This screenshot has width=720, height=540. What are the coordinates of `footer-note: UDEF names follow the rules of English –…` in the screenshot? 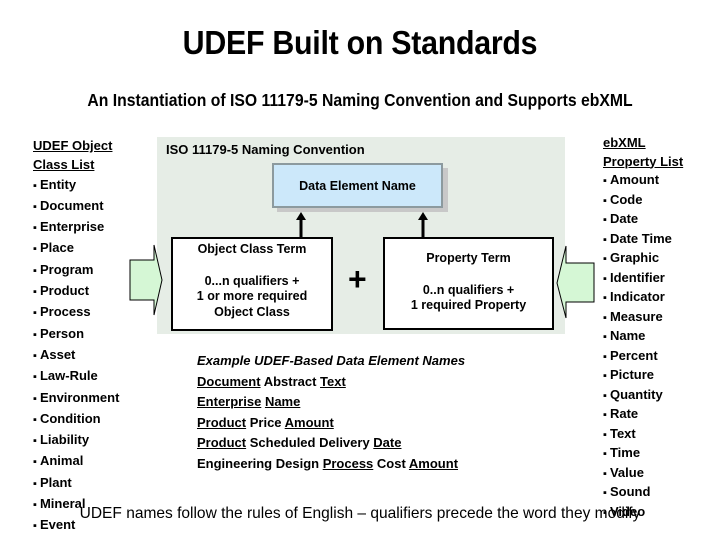 It's located at (360, 513).